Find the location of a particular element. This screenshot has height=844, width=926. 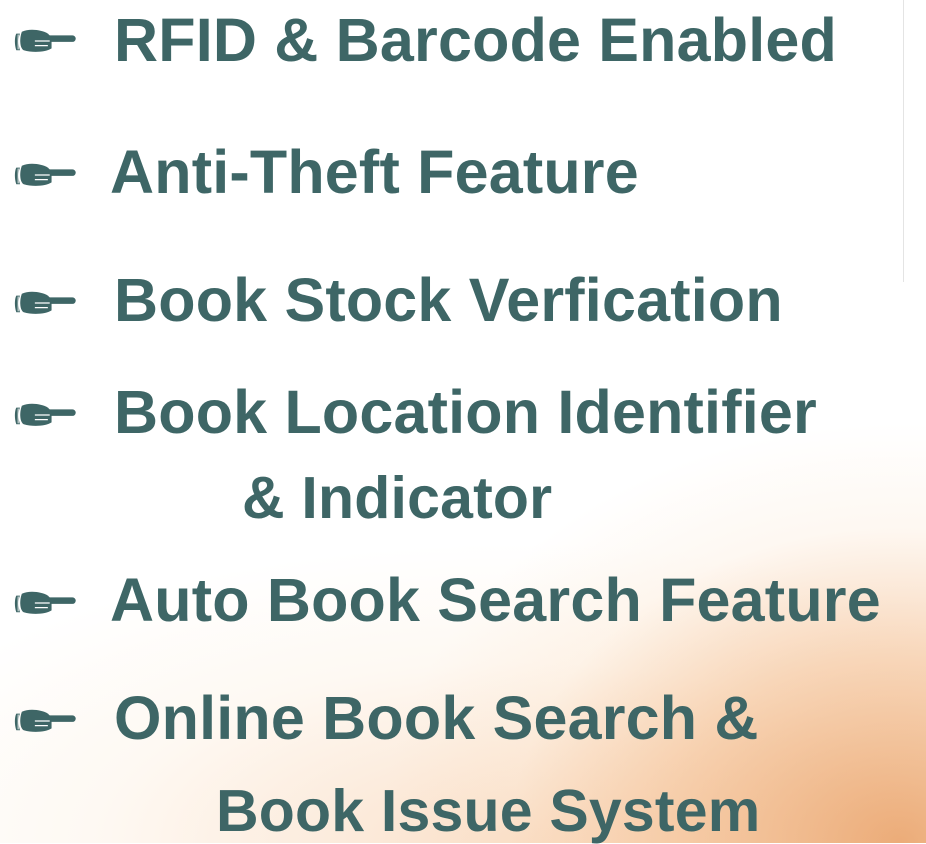

feature-label: Book Stock Verfication is located at coordinates (448, 300).